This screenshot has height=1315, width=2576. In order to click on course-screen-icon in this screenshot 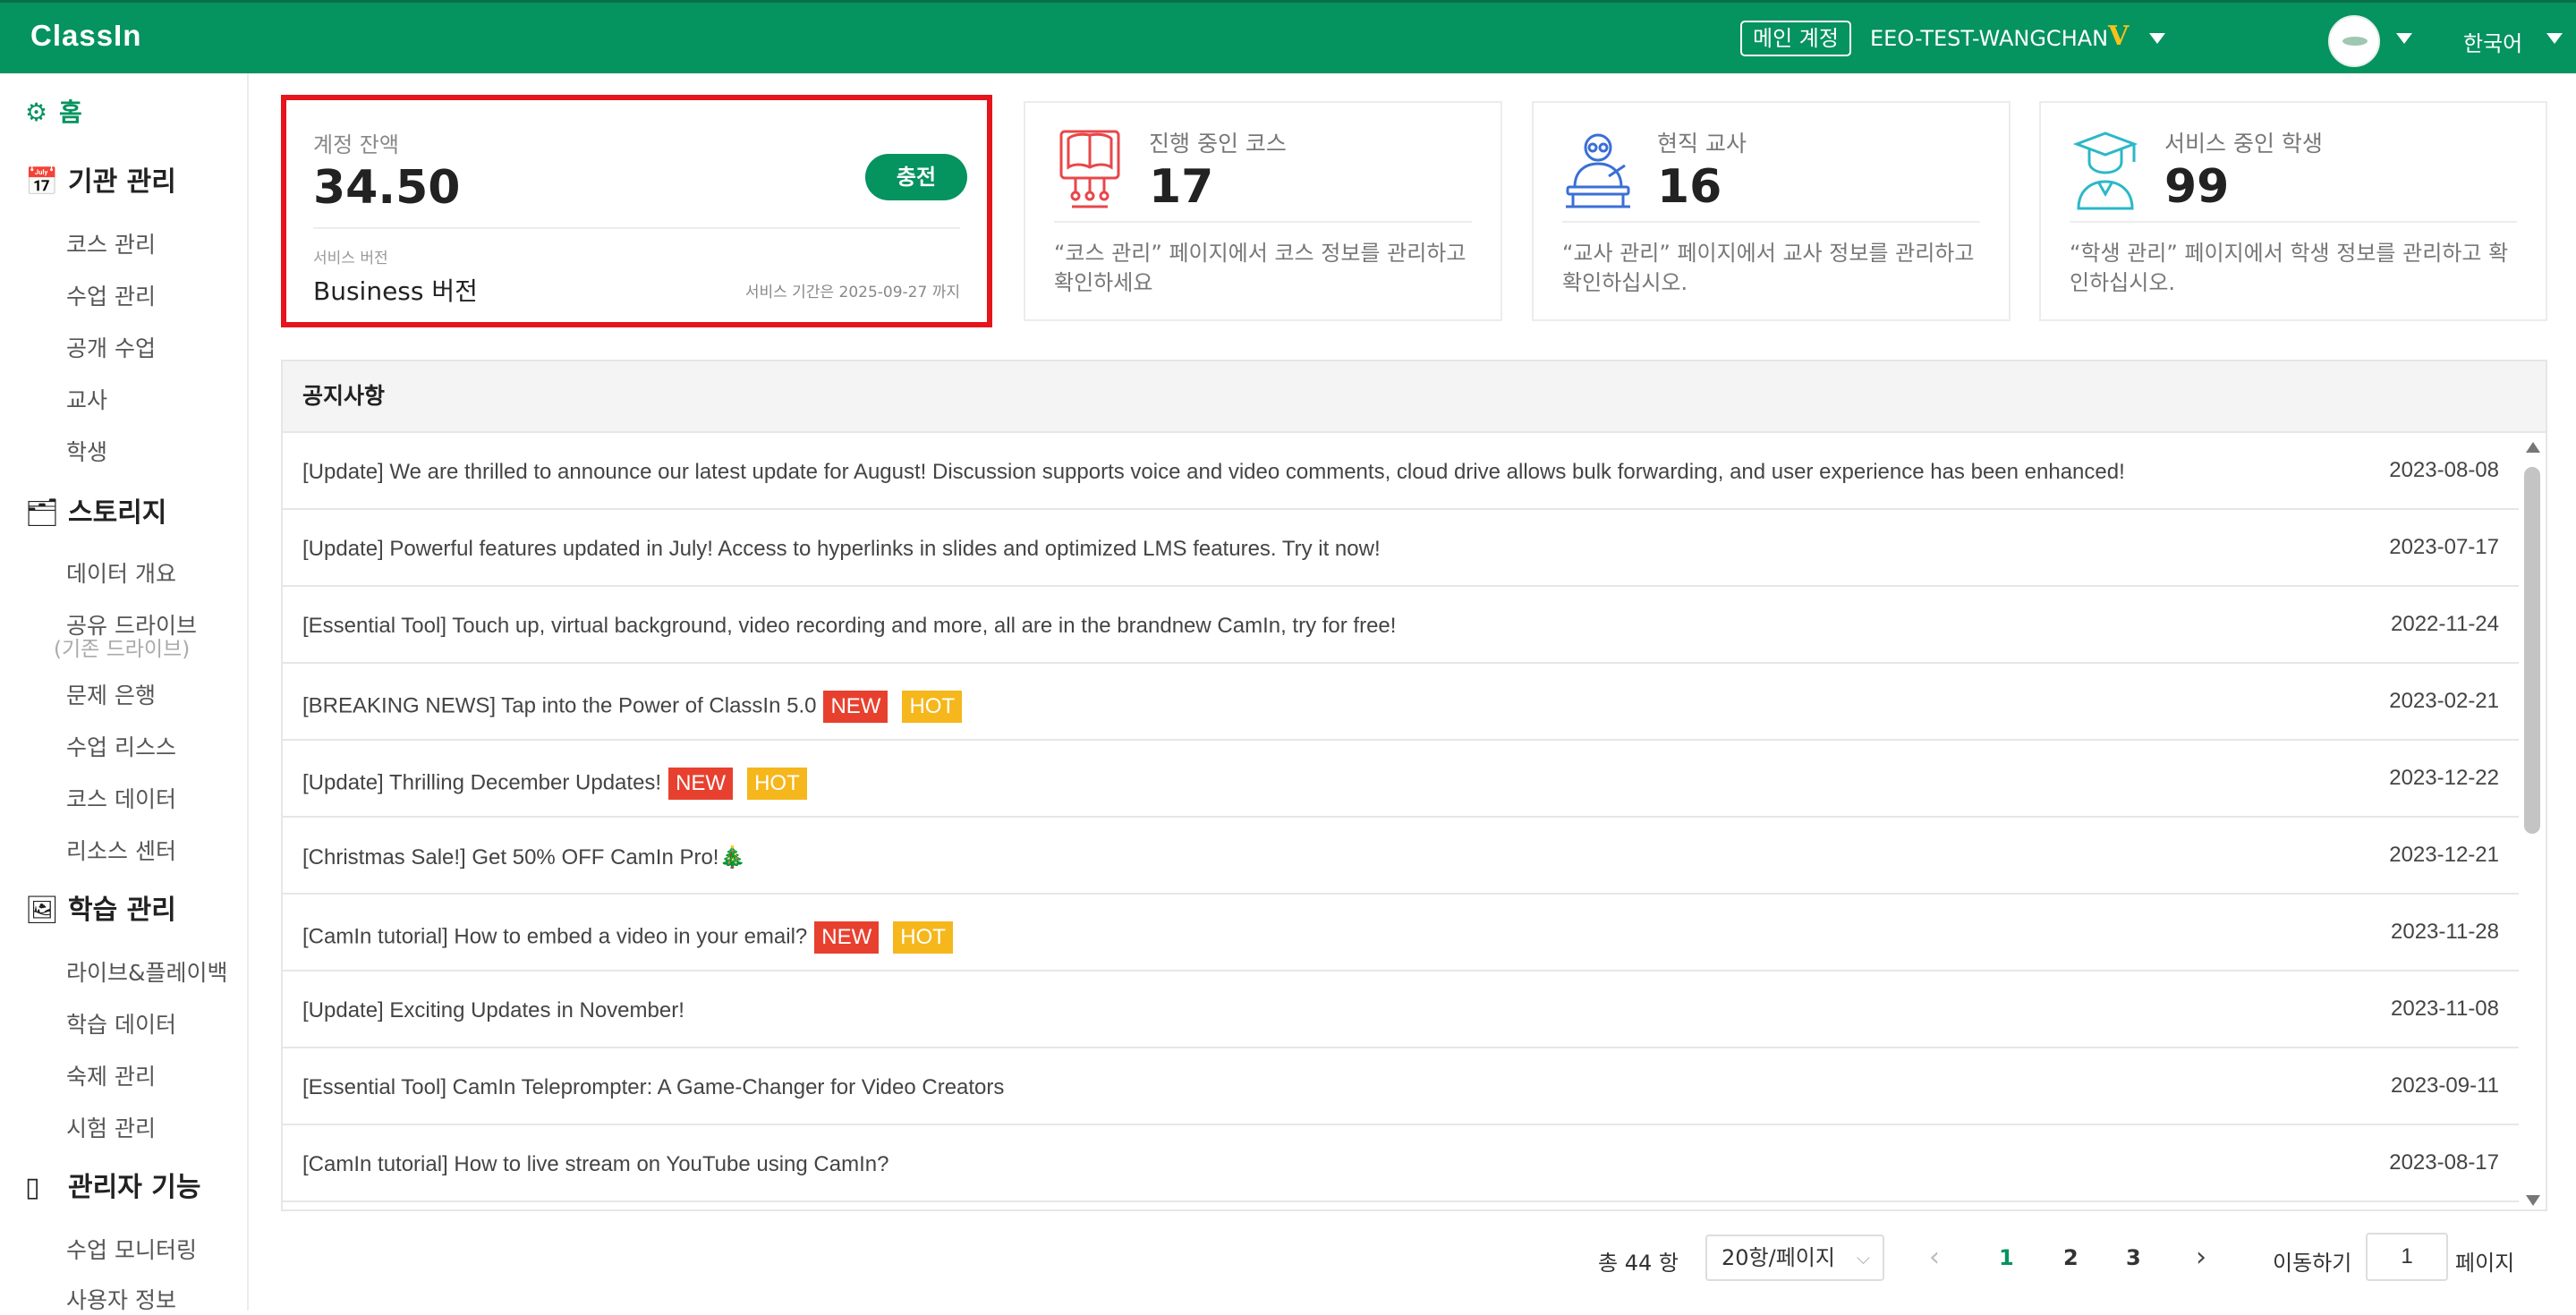, I will do `click(1089, 169)`.